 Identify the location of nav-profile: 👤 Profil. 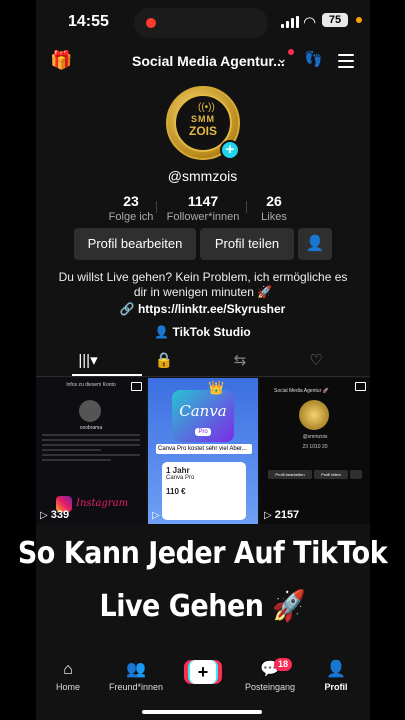
(336, 676).